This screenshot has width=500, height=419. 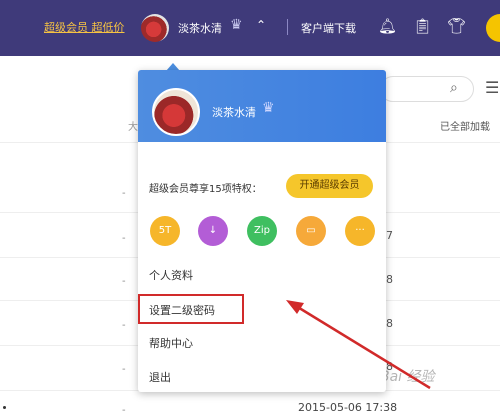 I want to click on annotation-arrow, so click(x=358, y=345).